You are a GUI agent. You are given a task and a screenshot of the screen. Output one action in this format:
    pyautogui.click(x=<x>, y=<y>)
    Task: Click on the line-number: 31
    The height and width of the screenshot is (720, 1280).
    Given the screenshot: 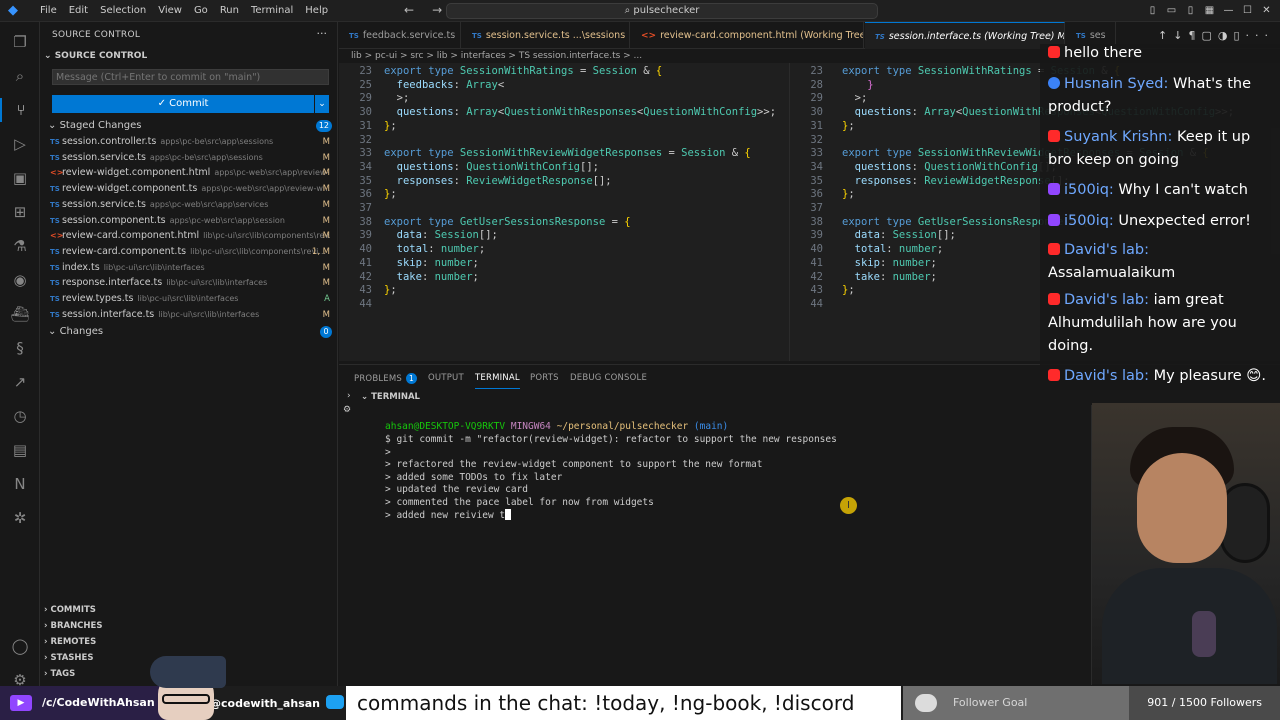 What is the action you would take?
    pyautogui.click(x=365, y=125)
    